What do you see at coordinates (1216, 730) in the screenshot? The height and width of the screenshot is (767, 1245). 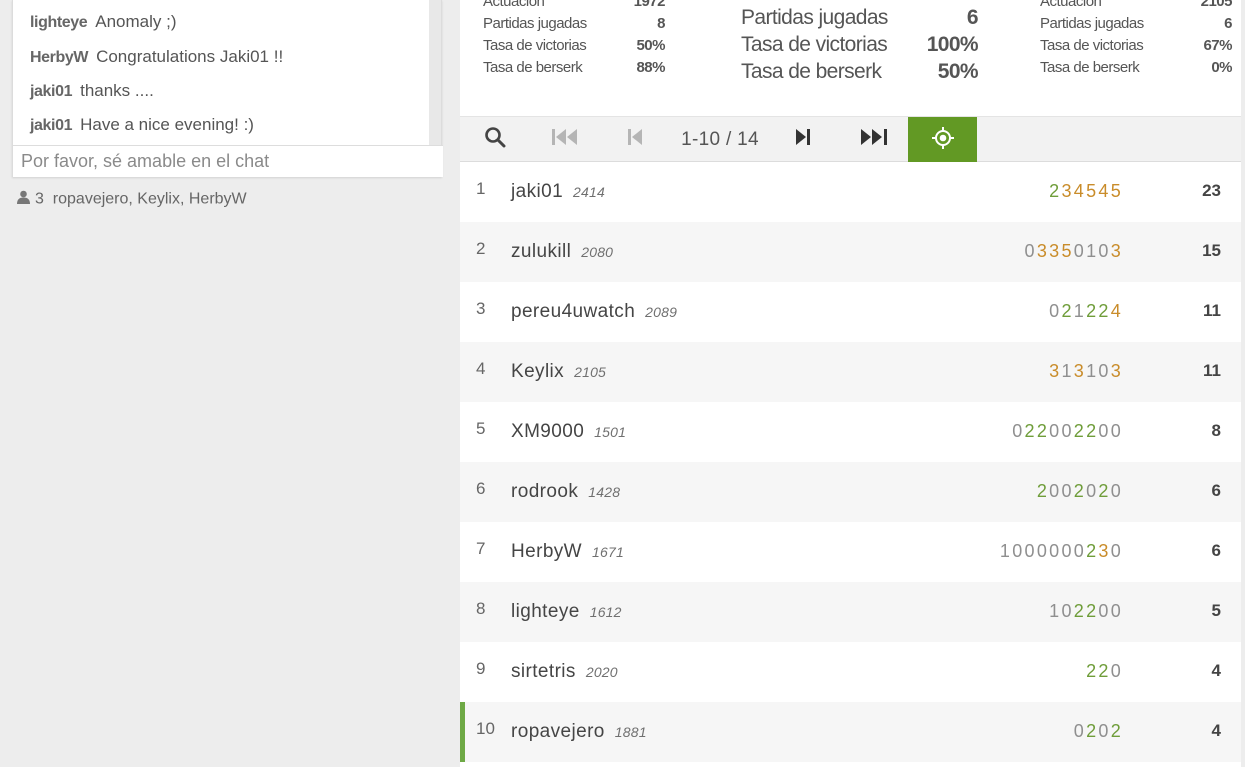 I see `total-score: 4` at bounding box center [1216, 730].